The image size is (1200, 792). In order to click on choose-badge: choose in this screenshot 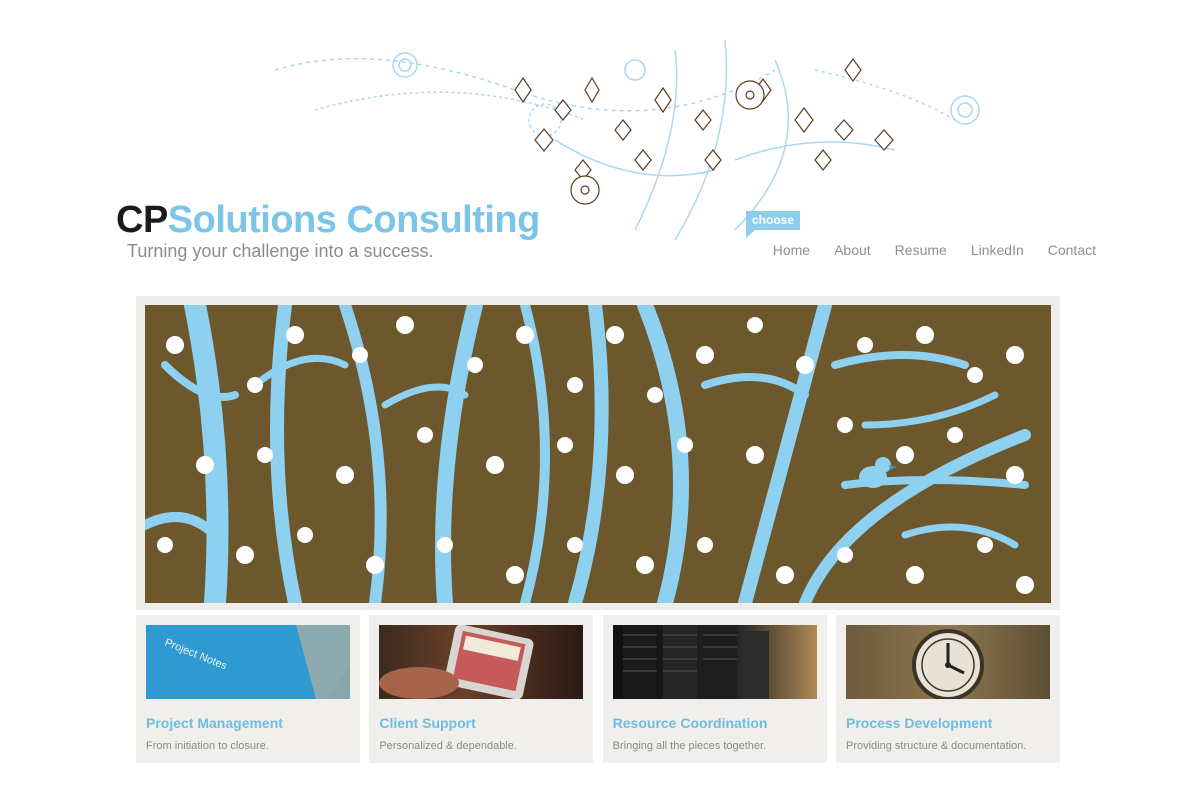, I will do `click(773, 224)`.